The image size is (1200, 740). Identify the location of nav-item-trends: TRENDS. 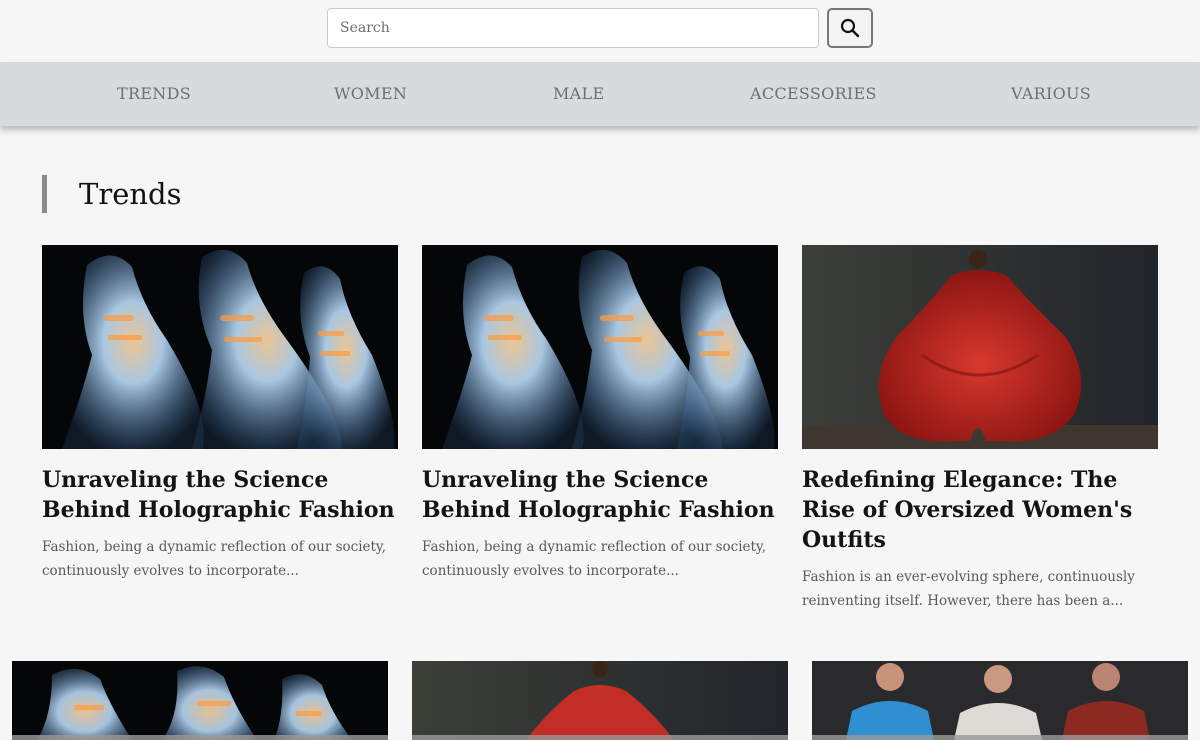
(154, 94).